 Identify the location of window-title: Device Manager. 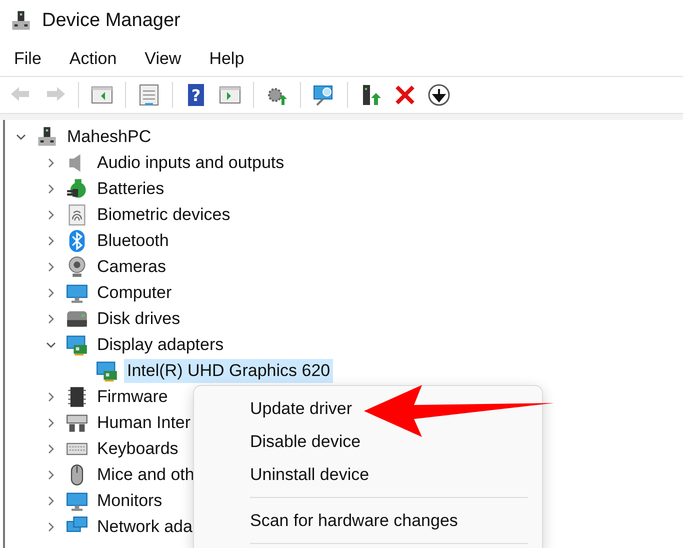
(111, 21).